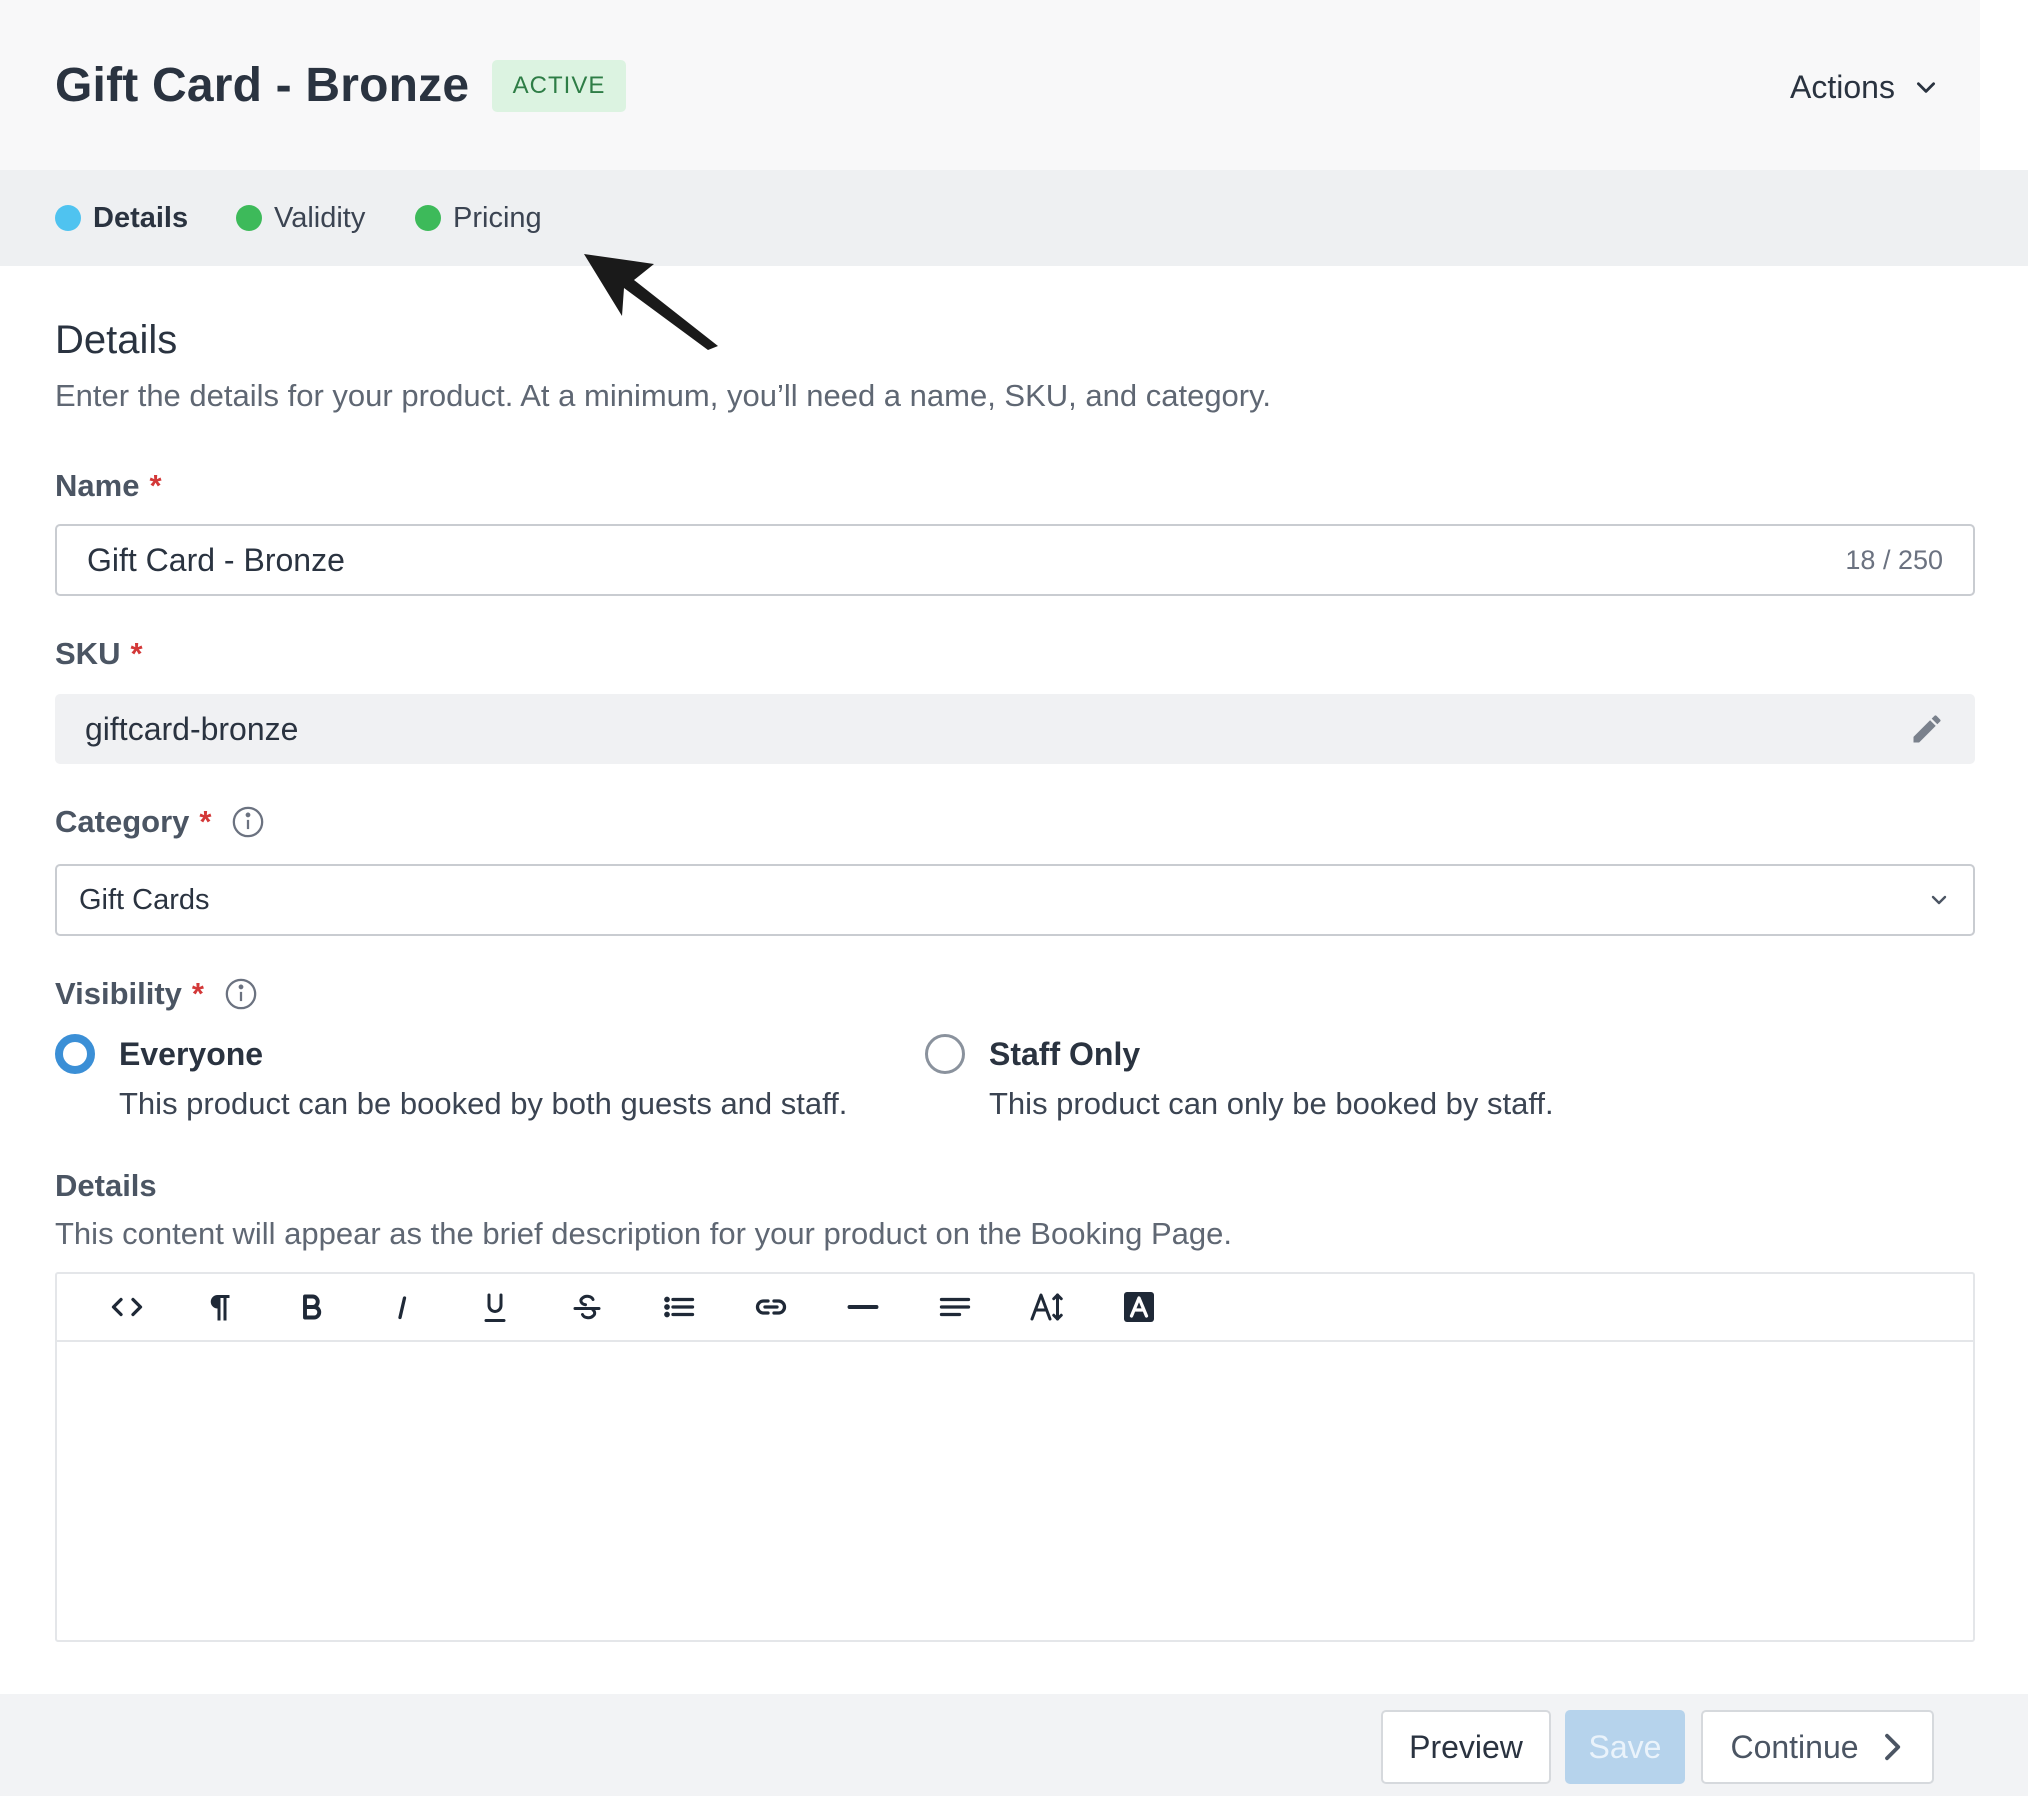  I want to click on font-size-button, so click(1047, 1307).